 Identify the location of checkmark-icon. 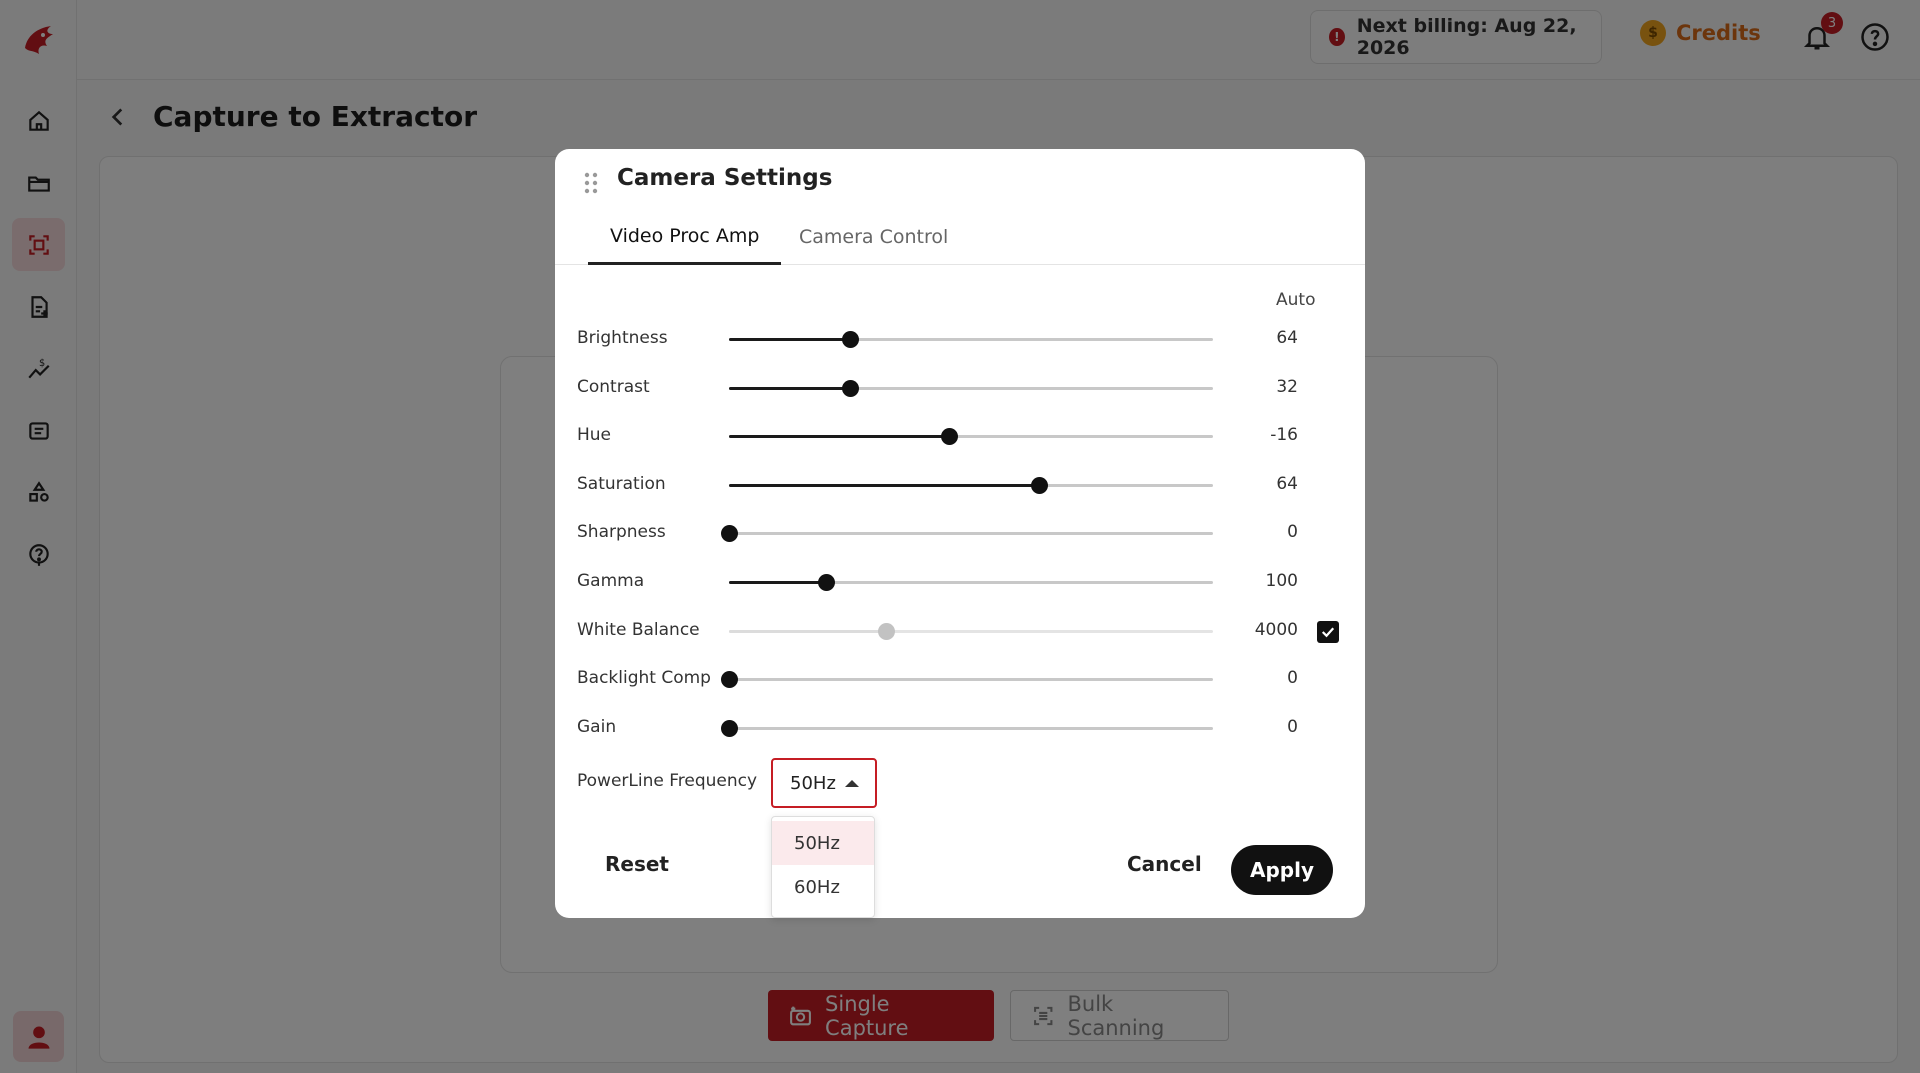
(1328, 632).